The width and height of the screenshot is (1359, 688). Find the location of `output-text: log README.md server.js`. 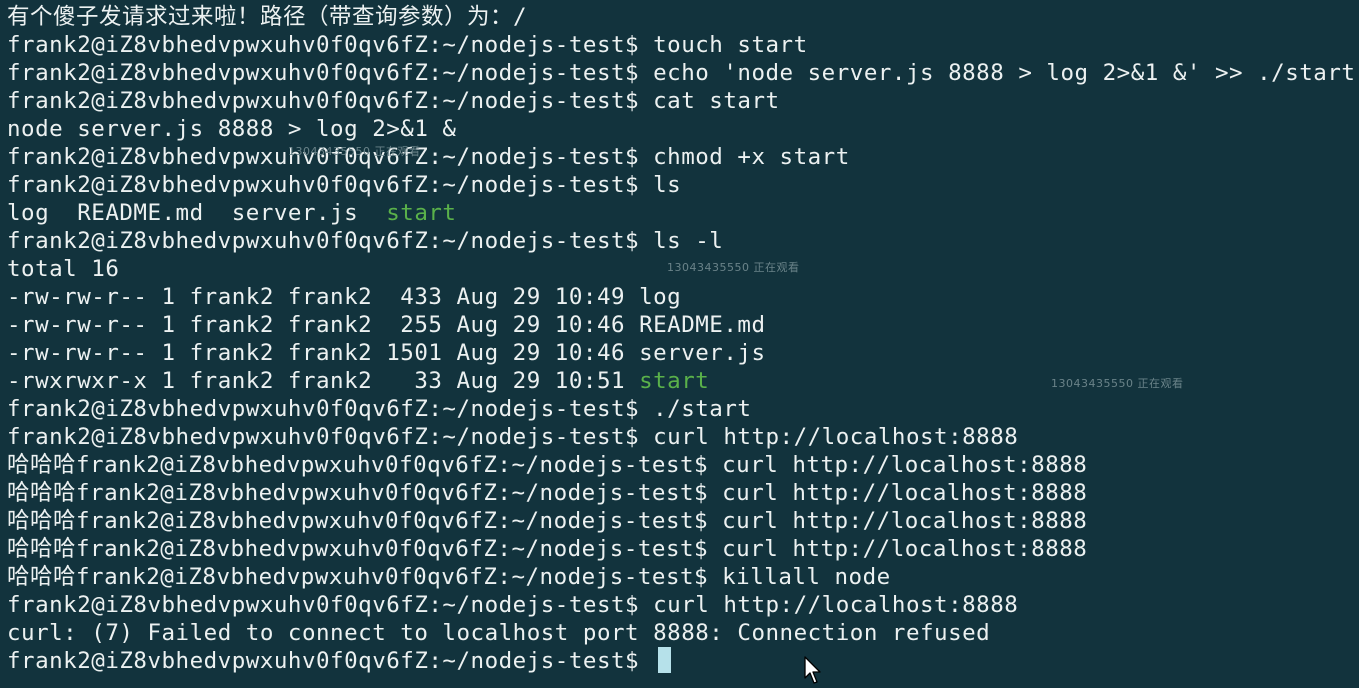

output-text: log README.md server.js is located at coordinates (197, 213).